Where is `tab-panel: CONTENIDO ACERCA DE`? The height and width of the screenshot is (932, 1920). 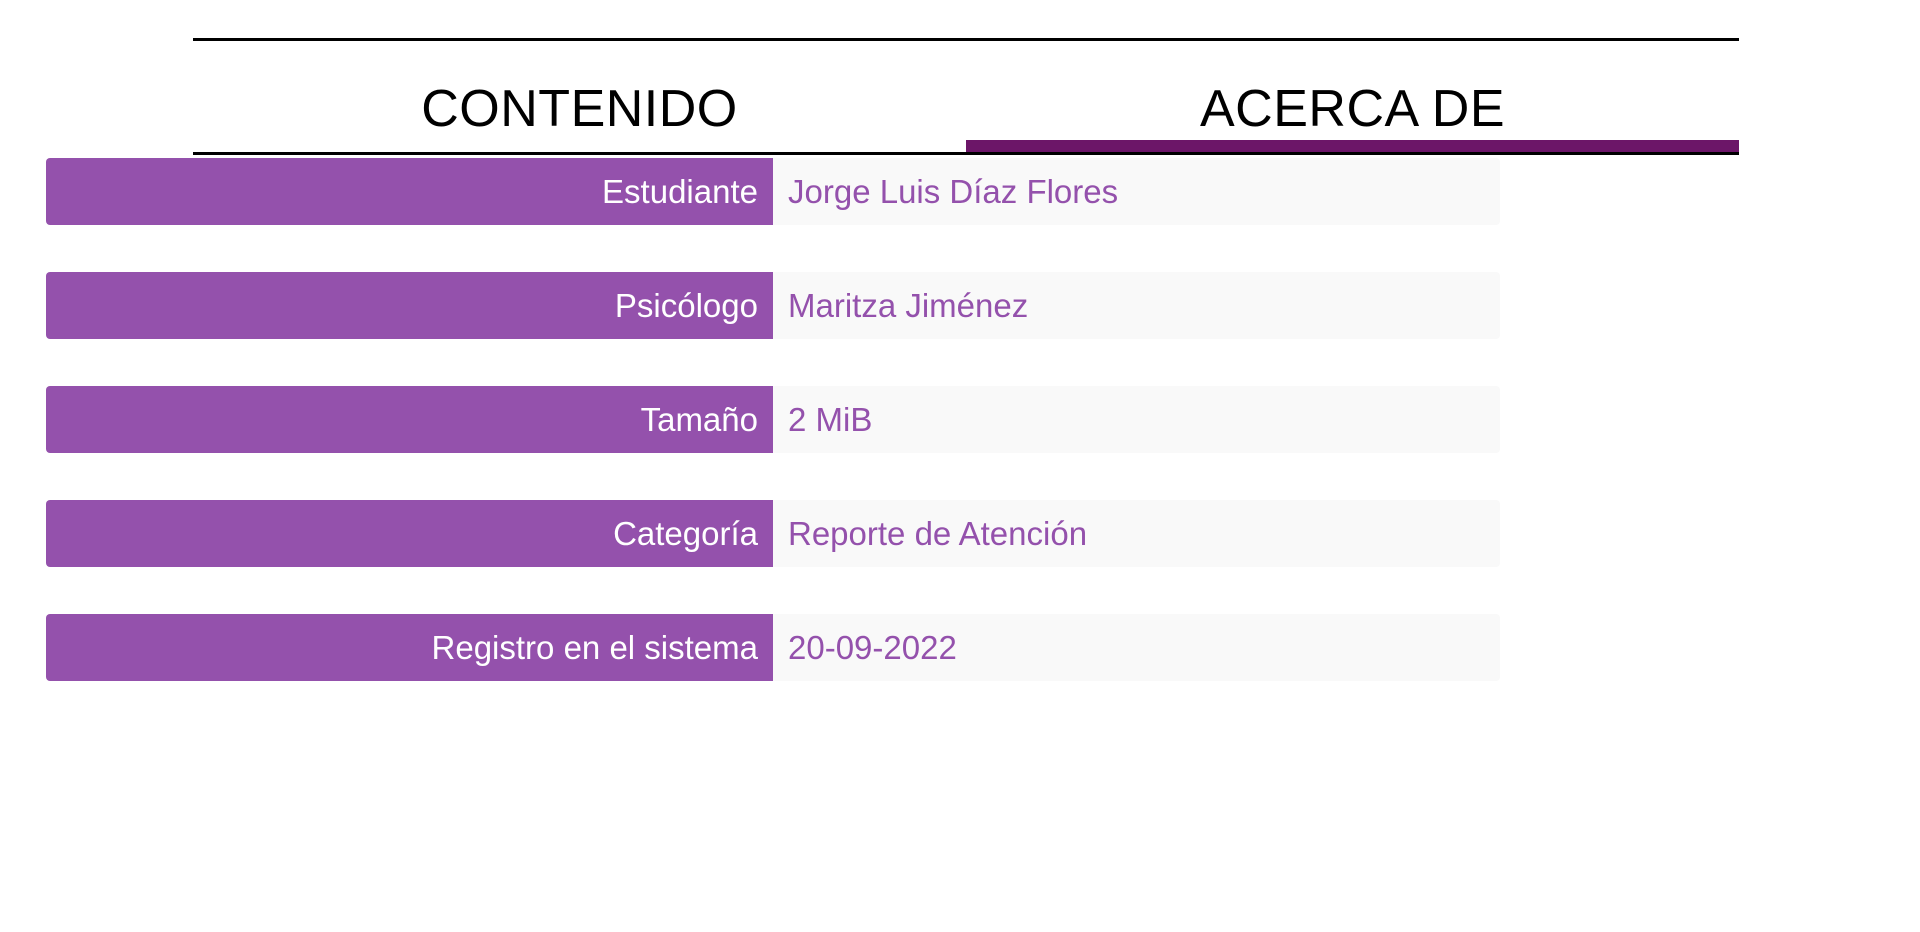
tab-panel: CONTENIDO ACERCA DE is located at coordinates (966, 96).